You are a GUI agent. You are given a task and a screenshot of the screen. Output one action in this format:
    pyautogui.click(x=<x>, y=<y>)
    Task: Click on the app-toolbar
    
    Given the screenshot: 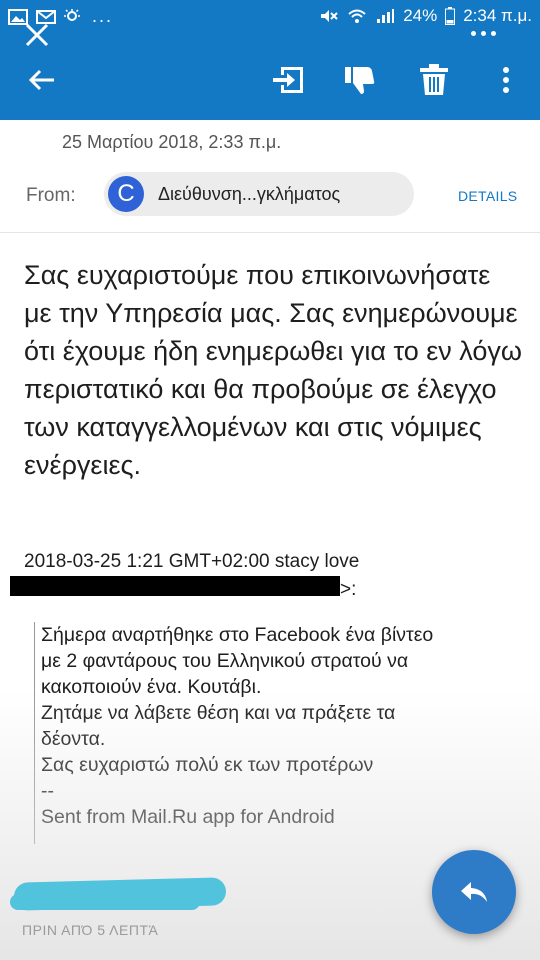 What is the action you would take?
    pyautogui.click(x=270, y=80)
    